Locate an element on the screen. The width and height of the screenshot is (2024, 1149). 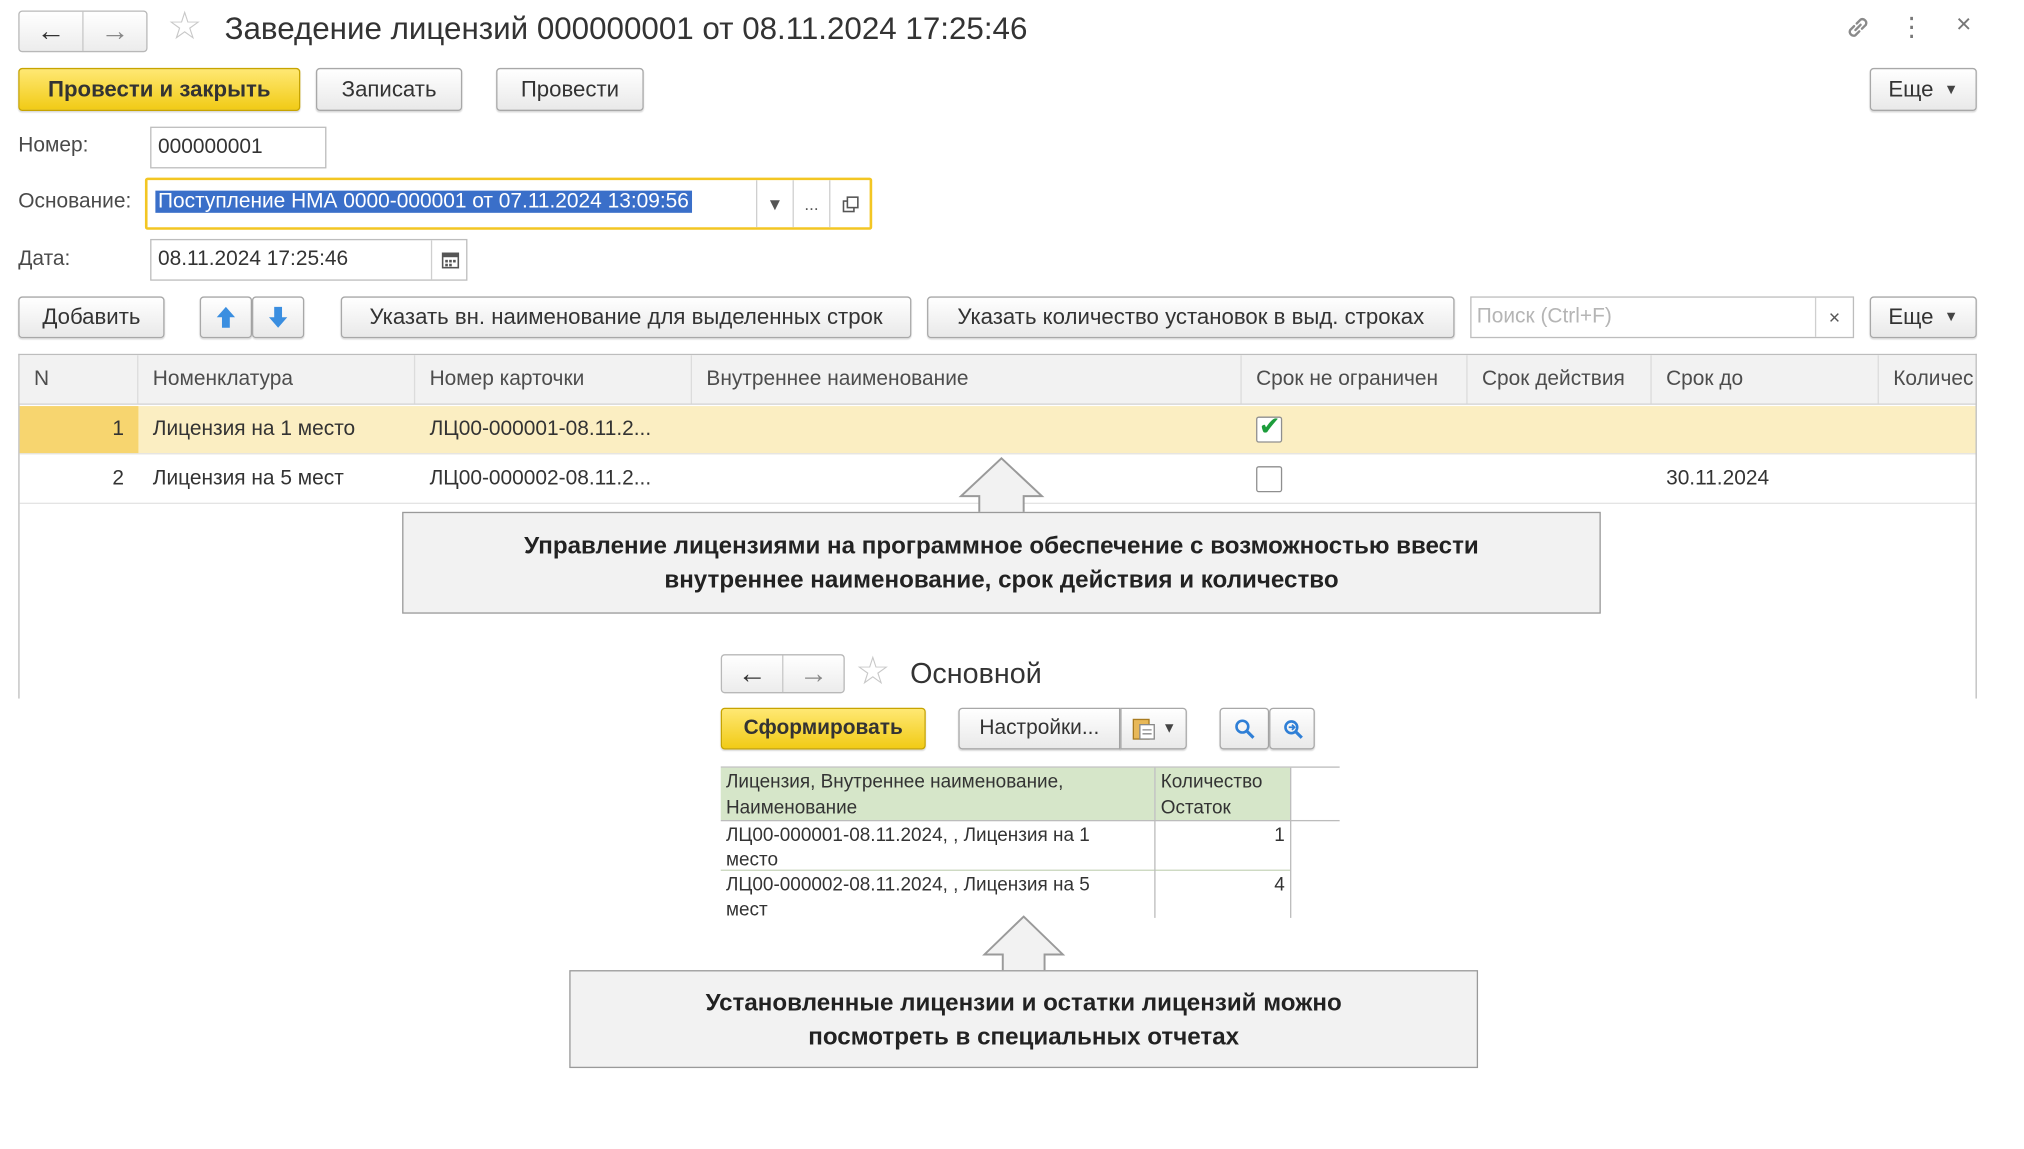
header-line: Количество is located at coordinates (1211, 782).